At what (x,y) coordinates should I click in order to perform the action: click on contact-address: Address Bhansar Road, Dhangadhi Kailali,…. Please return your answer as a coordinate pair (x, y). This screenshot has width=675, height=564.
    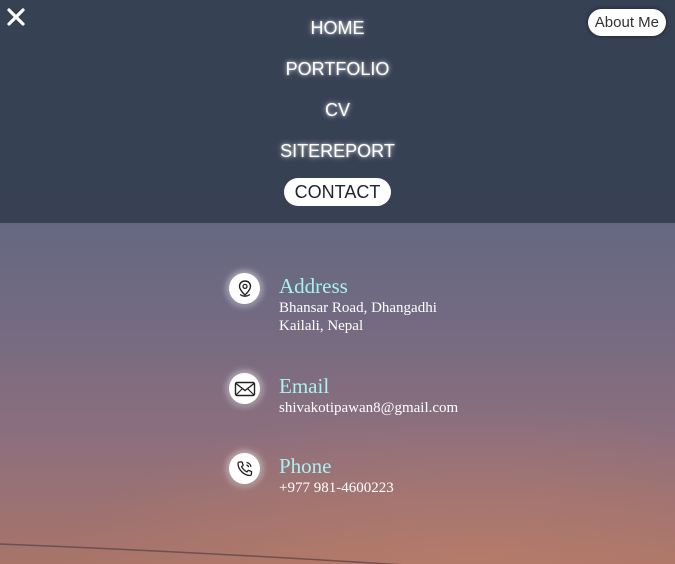
    Looking at the image, I should click on (379, 322).